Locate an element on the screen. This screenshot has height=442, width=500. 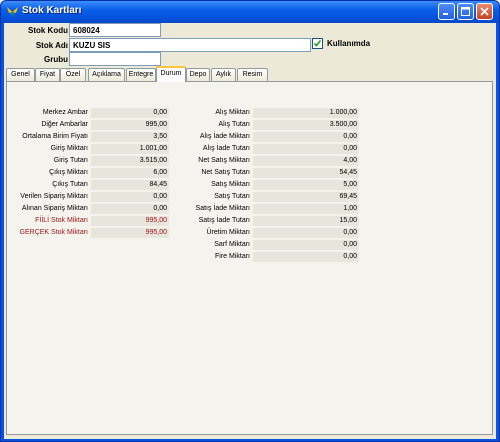
satis-tutari-value: 69,45 is located at coordinates (306, 197).